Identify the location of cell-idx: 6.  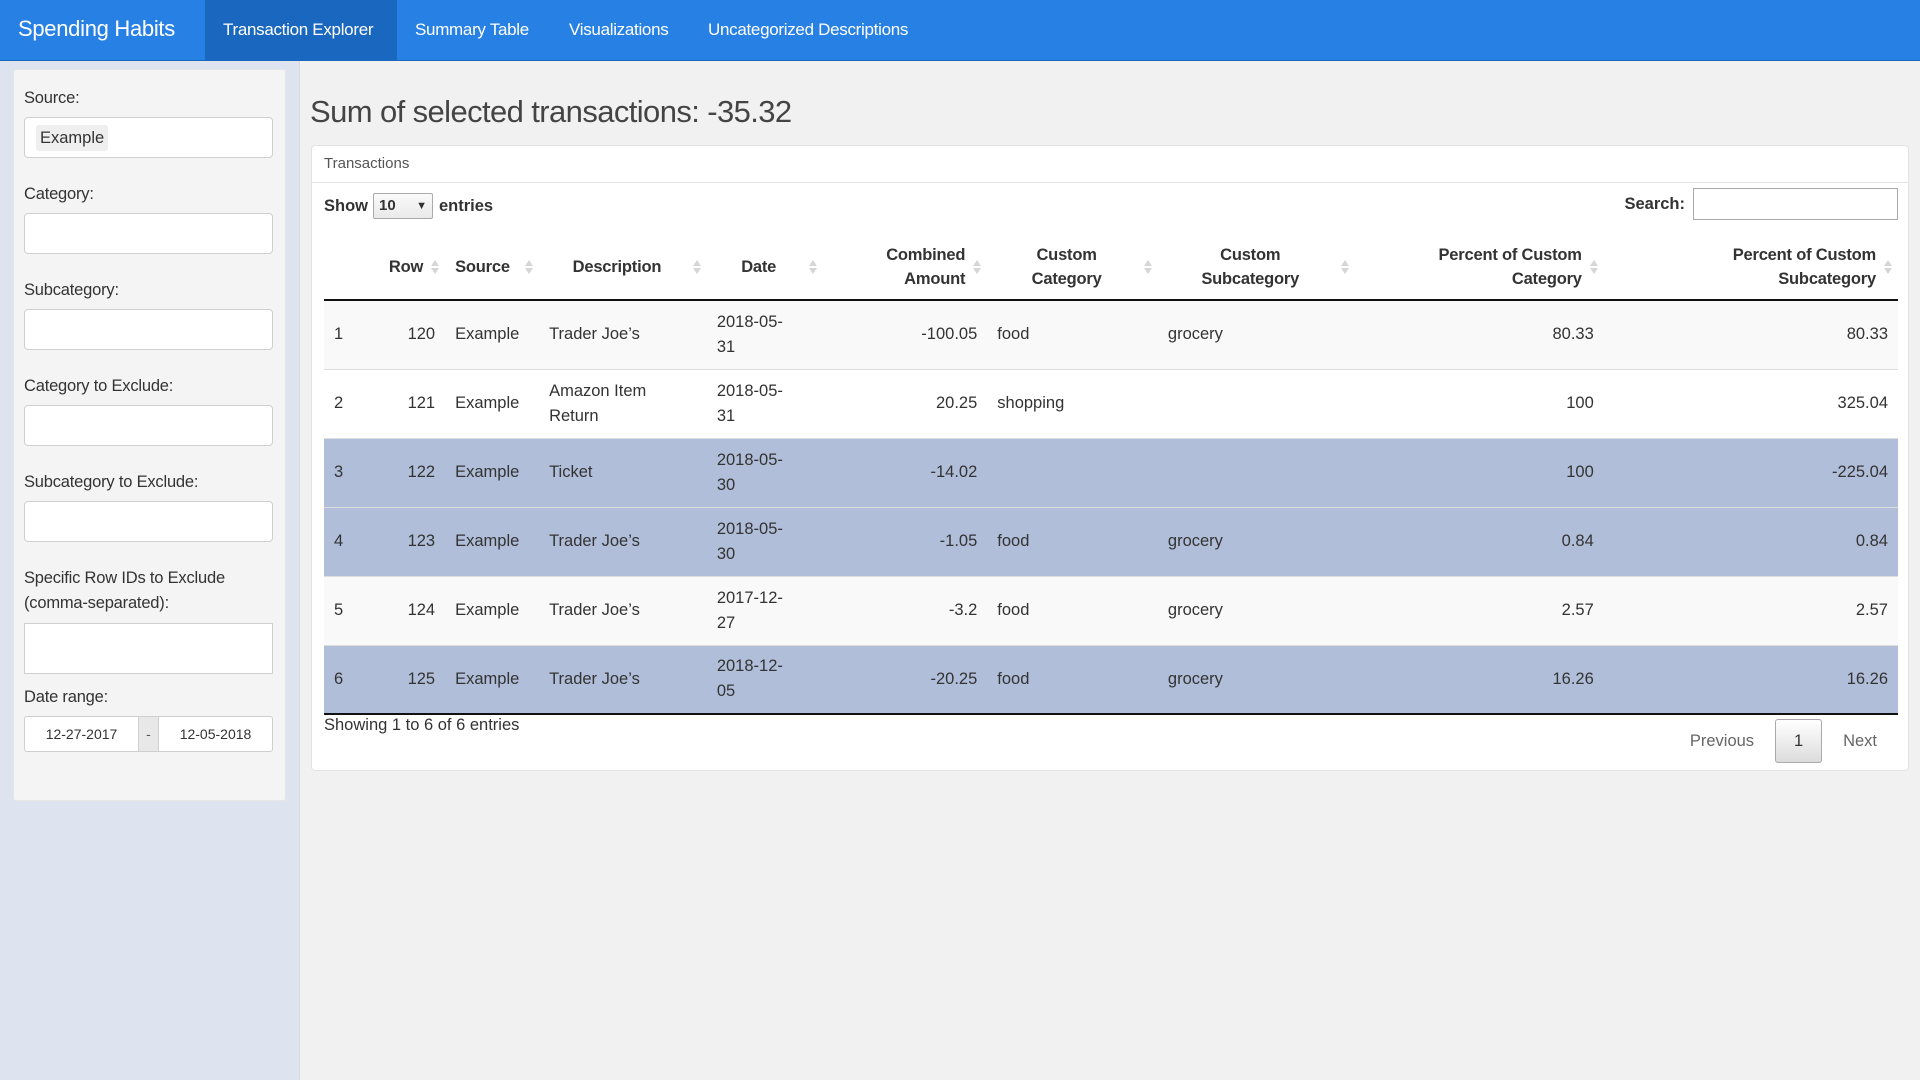
(351, 679).